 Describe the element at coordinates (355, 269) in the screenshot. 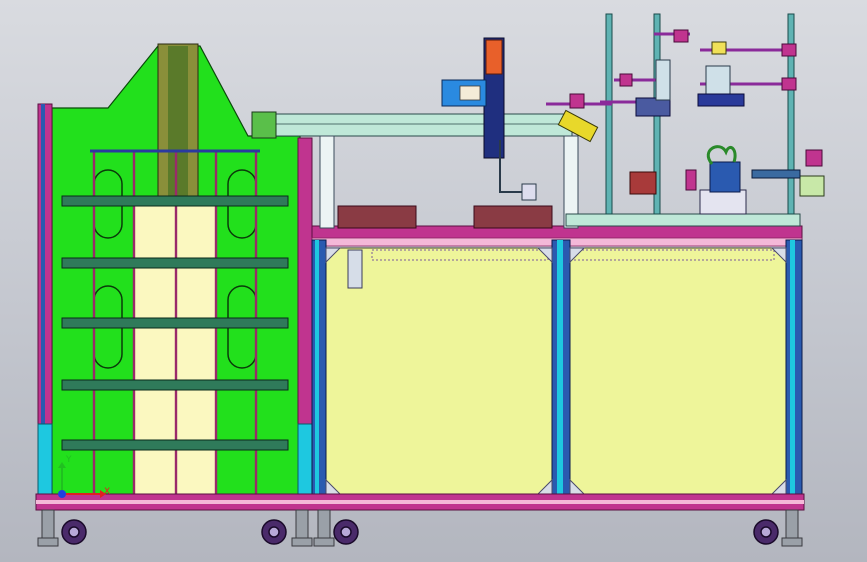

I see `cabinet-bracket` at that location.